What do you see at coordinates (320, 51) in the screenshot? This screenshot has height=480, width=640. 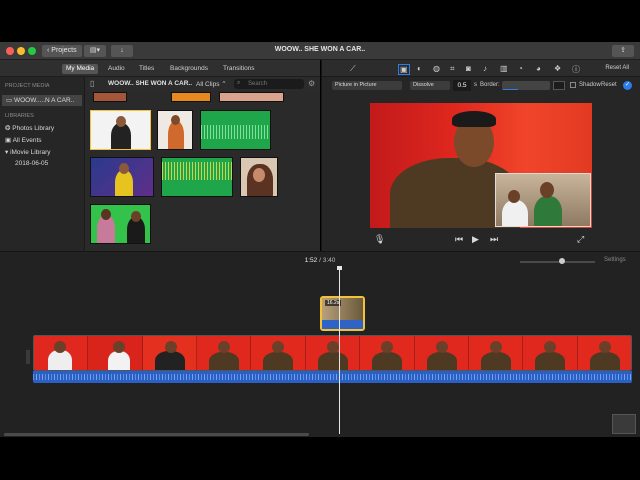 I see `window-titlebar: ‹ Projects ▤▾ ↓ WOOW.. SHE WON A CAR.. ⇪` at bounding box center [320, 51].